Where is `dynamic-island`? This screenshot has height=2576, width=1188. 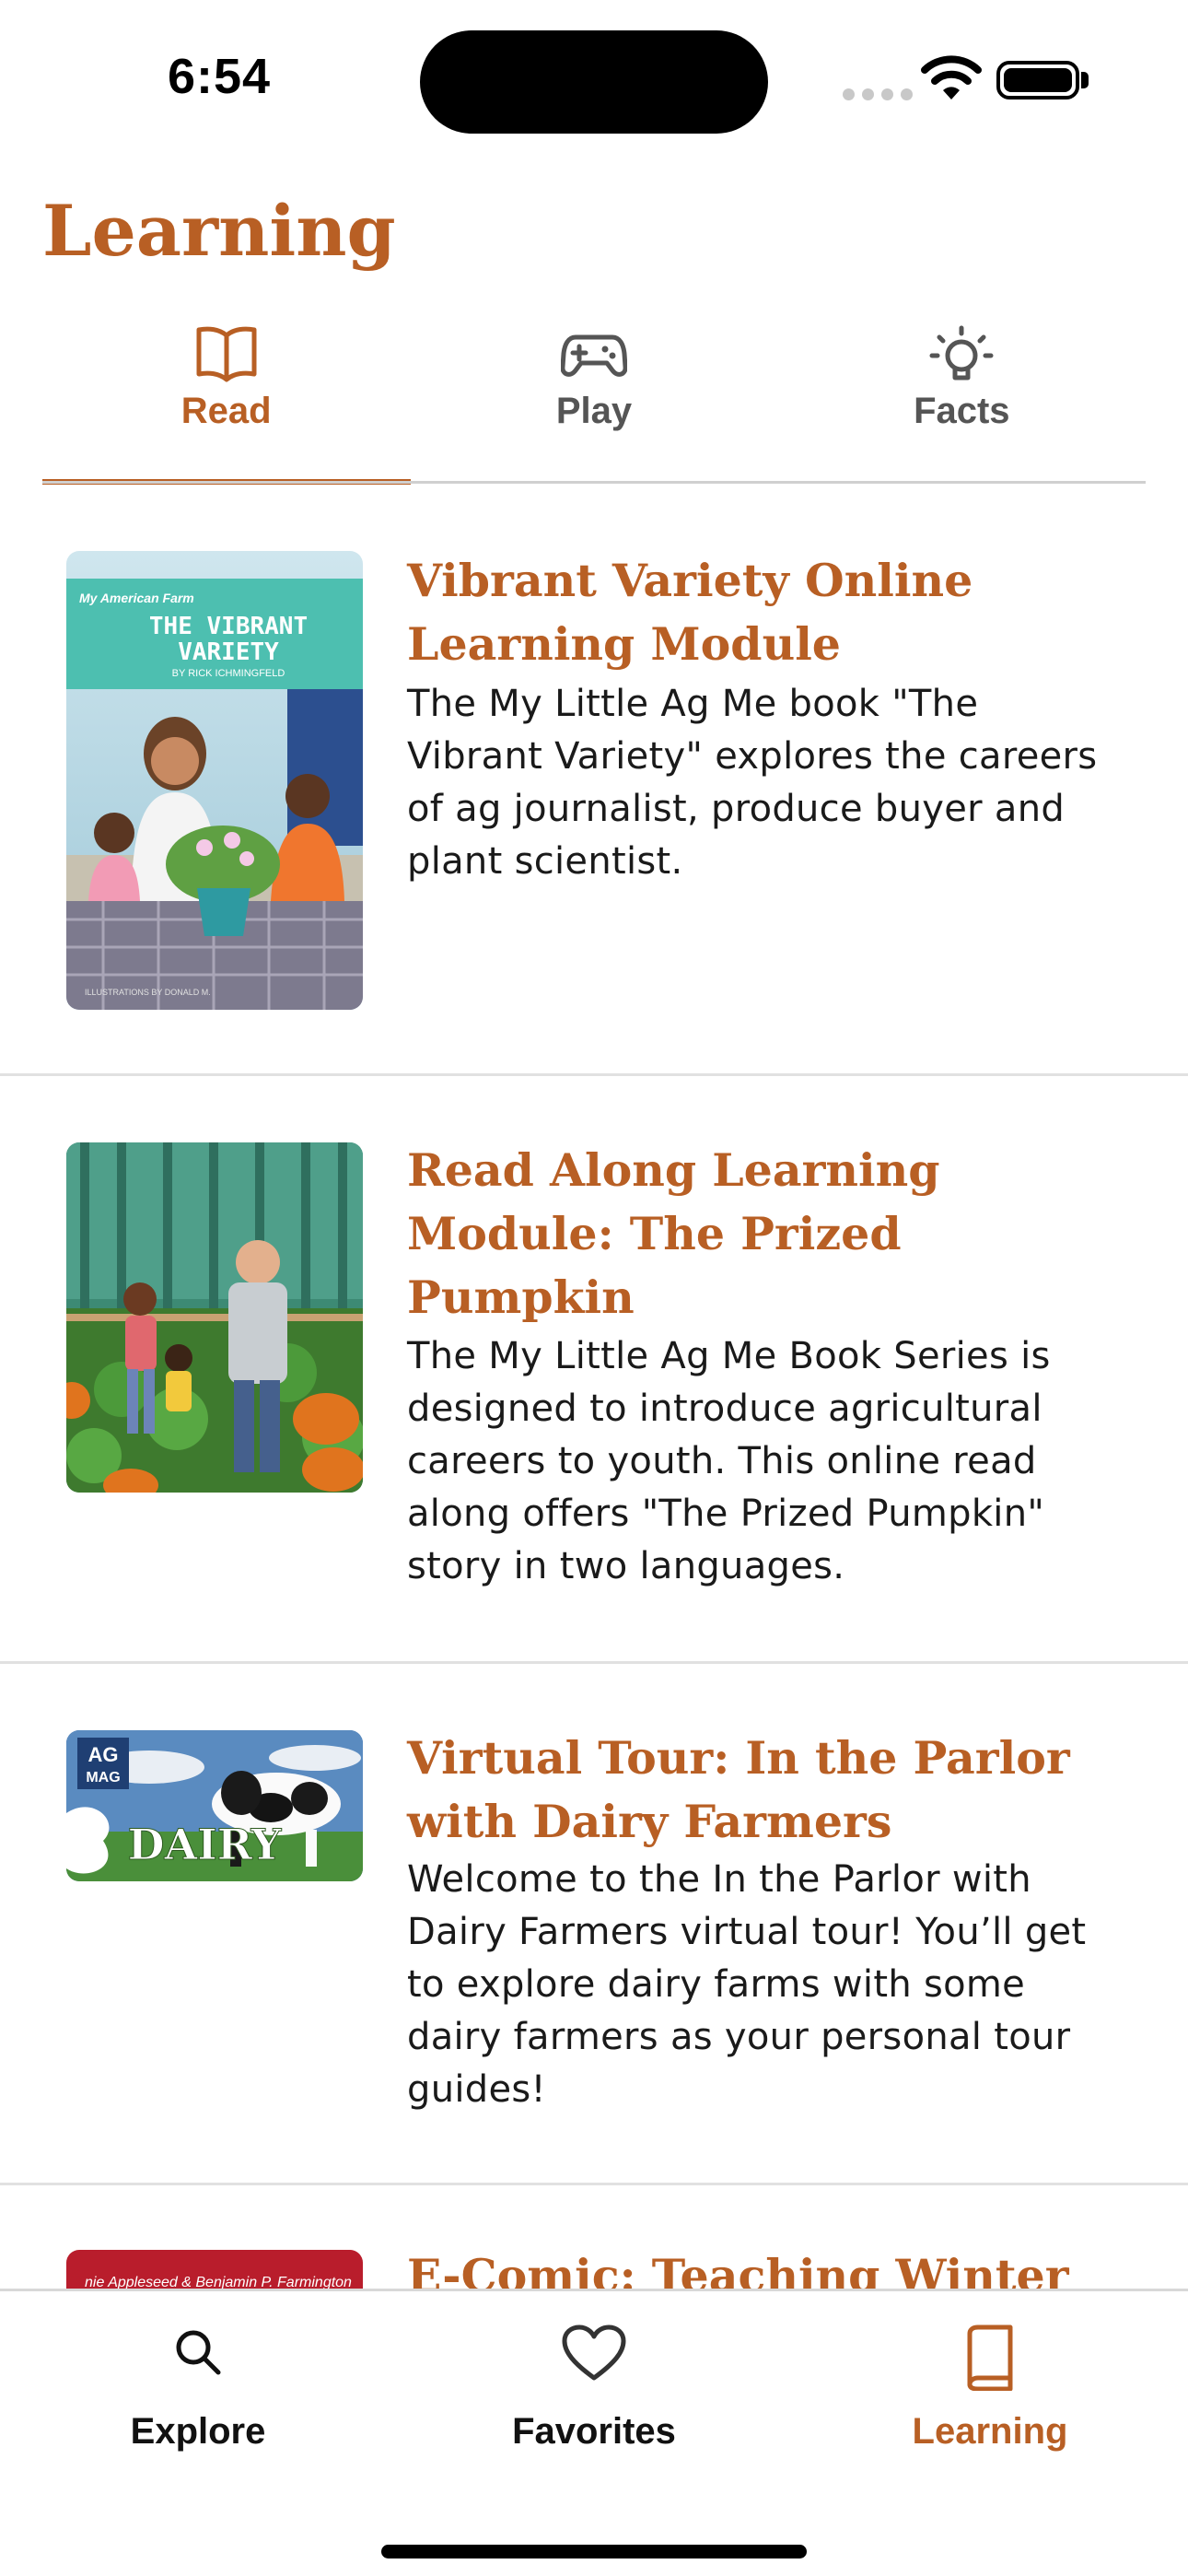 dynamic-island is located at coordinates (594, 82).